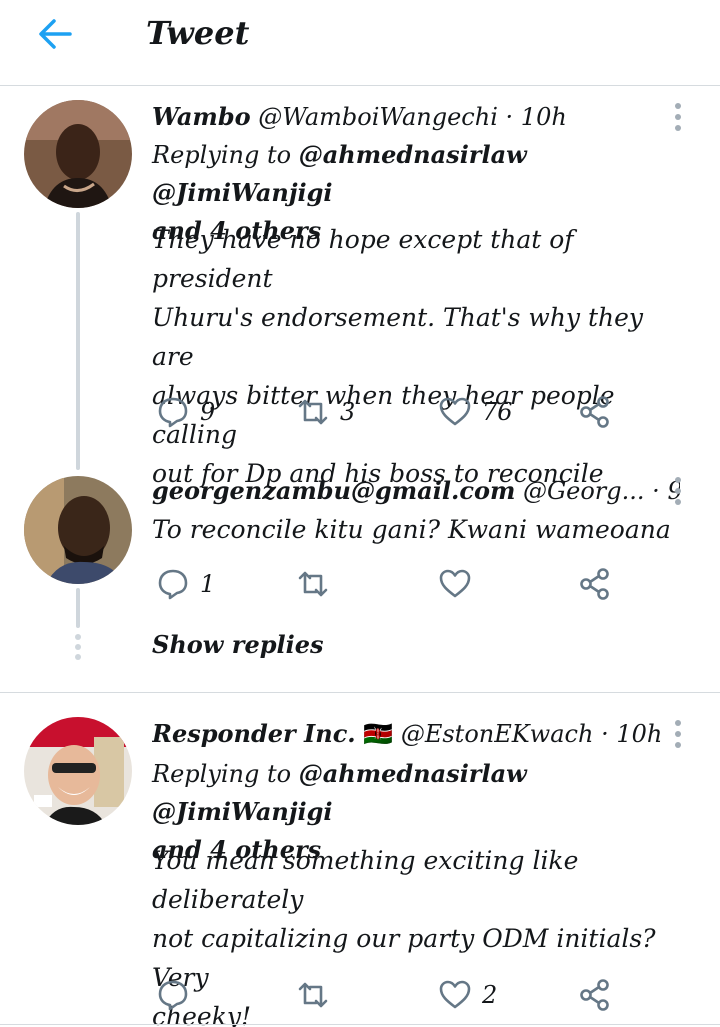 This screenshot has width=720, height=1027. Describe the element at coordinates (208, 584) in the screenshot. I see `reply-count: 1` at that location.